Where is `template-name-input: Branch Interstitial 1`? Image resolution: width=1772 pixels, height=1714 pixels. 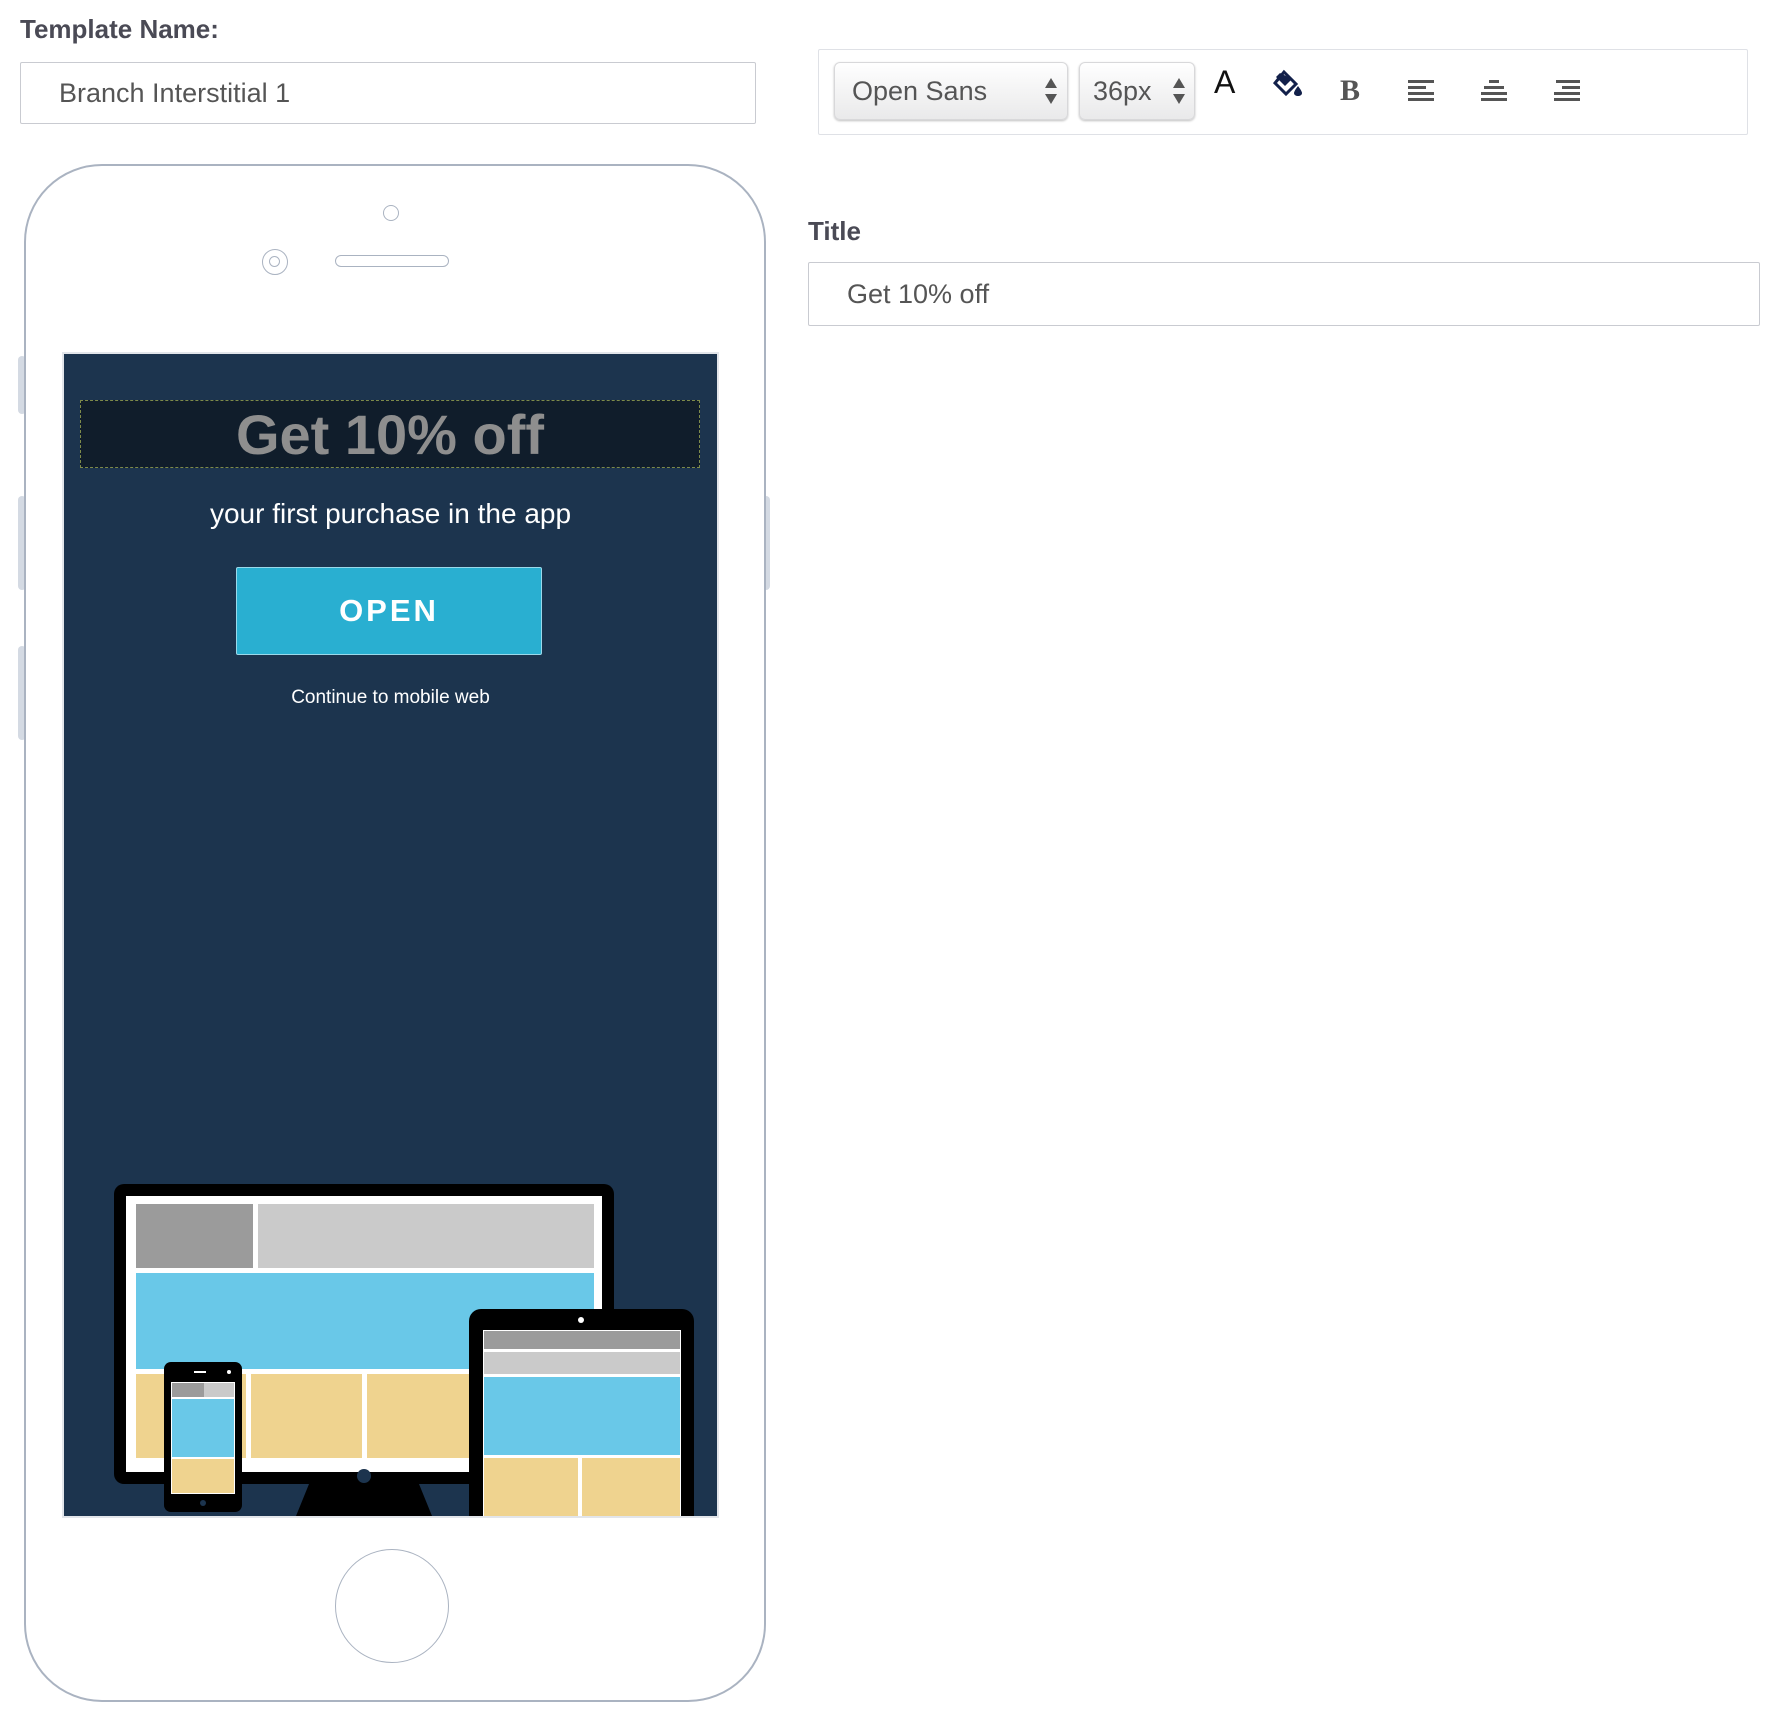
template-name-input: Branch Interstitial 1 is located at coordinates (388, 93).